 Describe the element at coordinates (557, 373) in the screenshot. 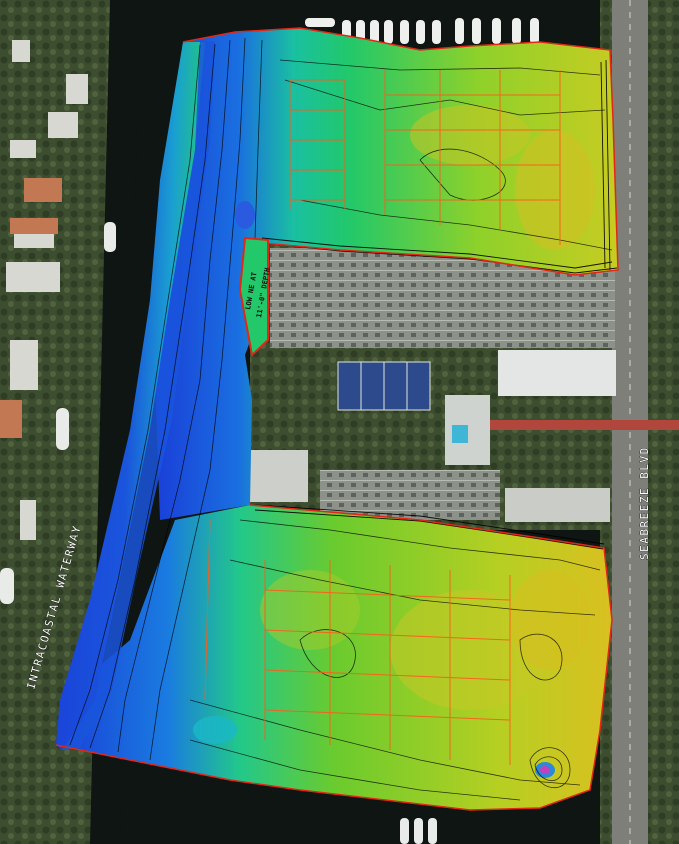

I see `hotel-building` at that location.